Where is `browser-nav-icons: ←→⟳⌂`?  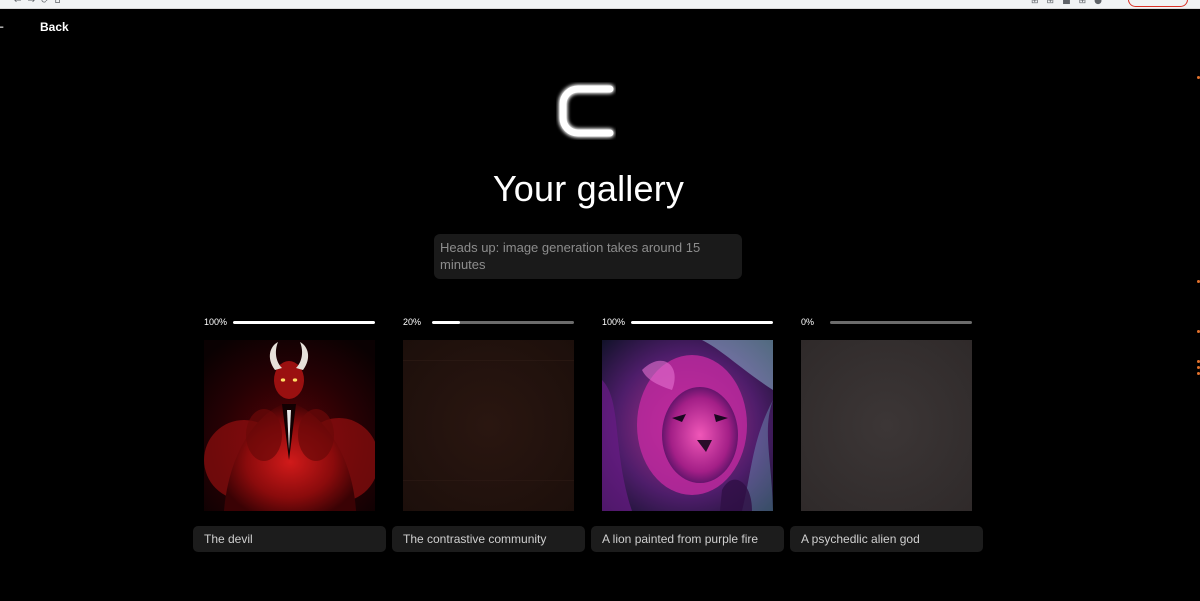
browser-nav-icons: ←→⟳⌂ is located at coordinates (40, 3).